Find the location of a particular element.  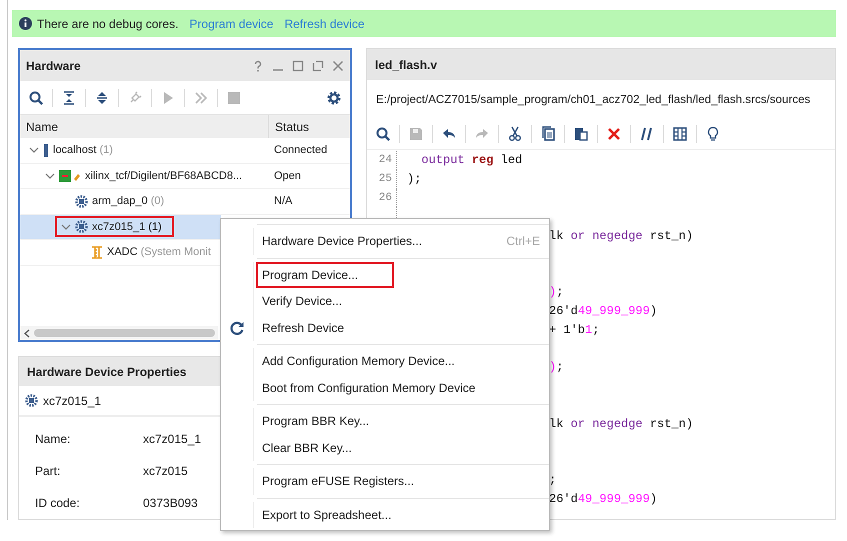

lightbulb-icon is located at coordinates (713, 134).